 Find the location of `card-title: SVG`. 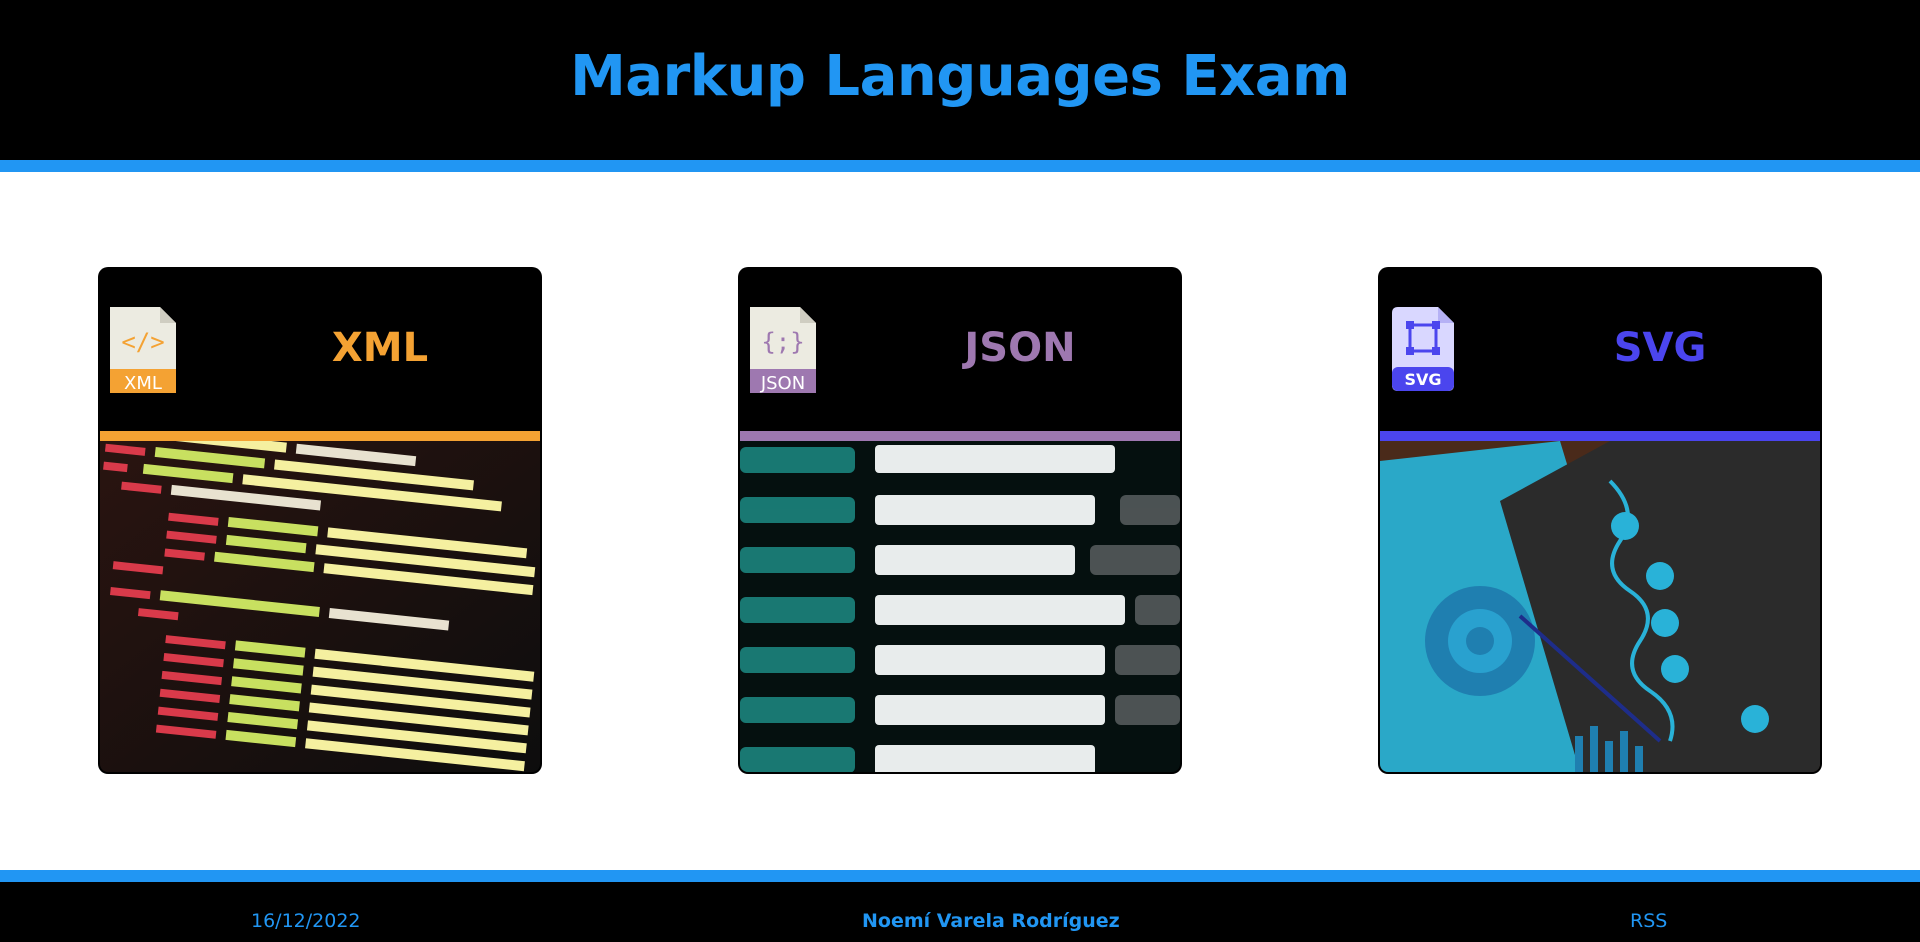

card-title: SVG is located at coordinates (1660, 348).